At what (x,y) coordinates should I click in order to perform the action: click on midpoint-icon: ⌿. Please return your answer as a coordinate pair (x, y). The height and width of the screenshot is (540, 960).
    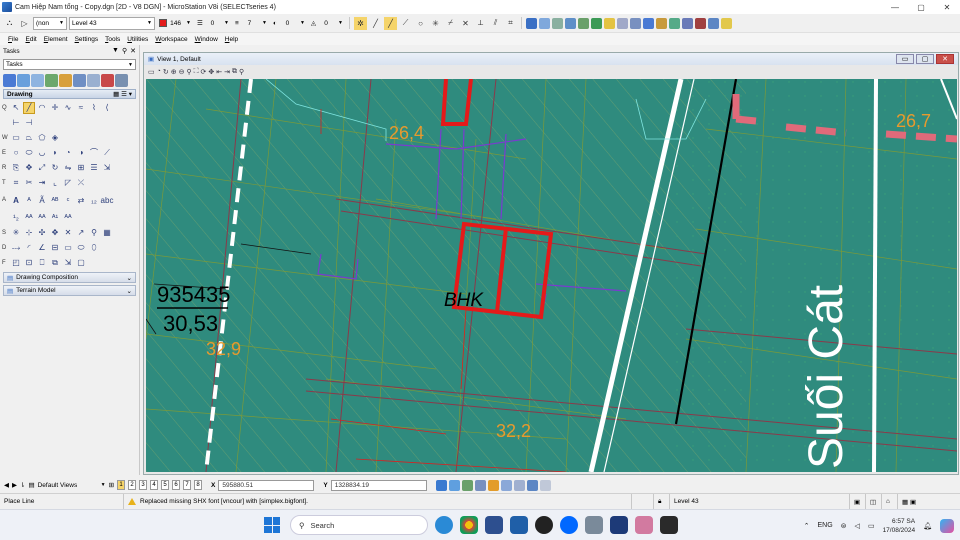
    Looking at the image, I should click on (450, 23).